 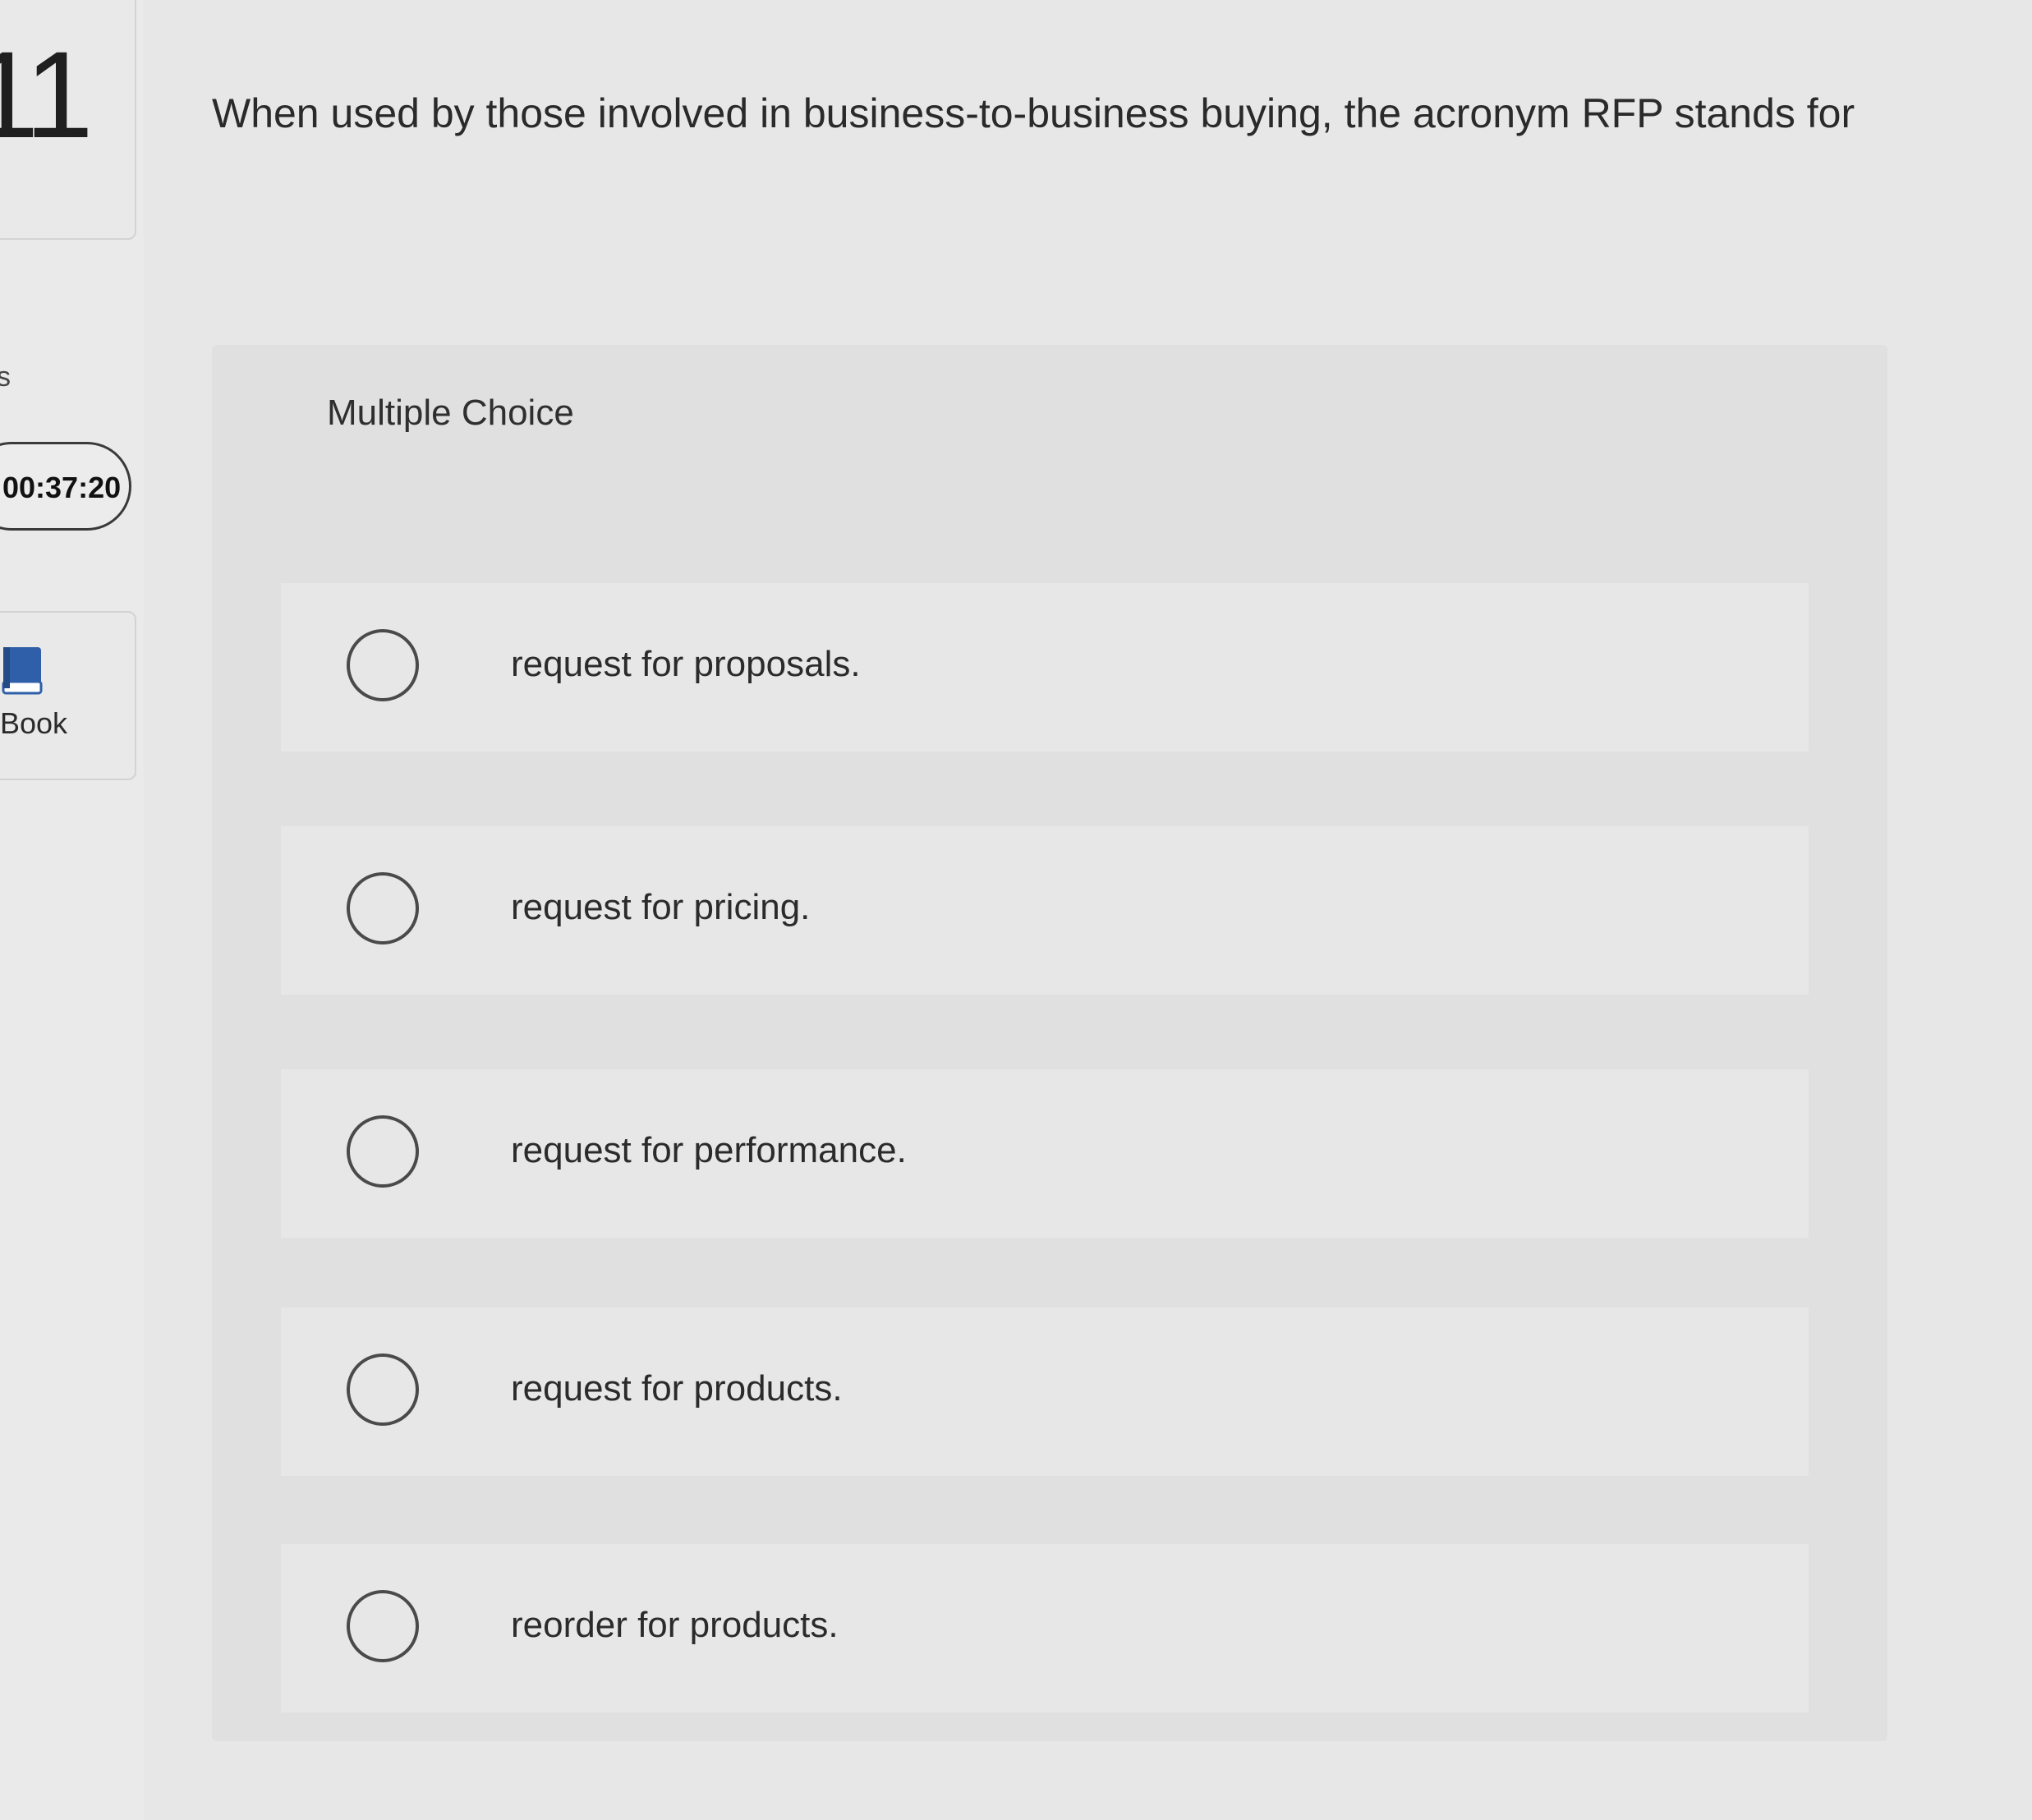 I want to click on book-icon, so click(x=23, y=671).